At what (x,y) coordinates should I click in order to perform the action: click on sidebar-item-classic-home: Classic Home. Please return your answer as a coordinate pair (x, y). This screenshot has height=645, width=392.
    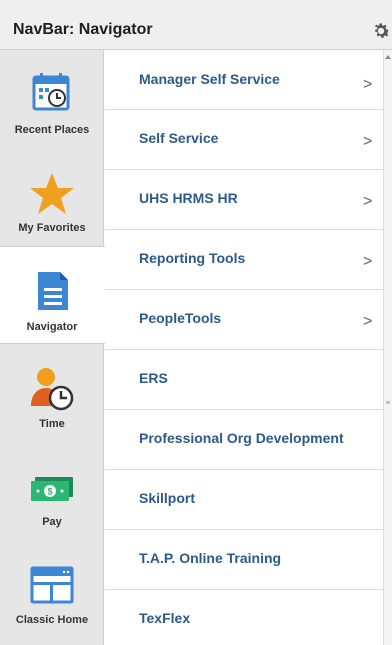
    Looking at the image, I should click on (52, 589).